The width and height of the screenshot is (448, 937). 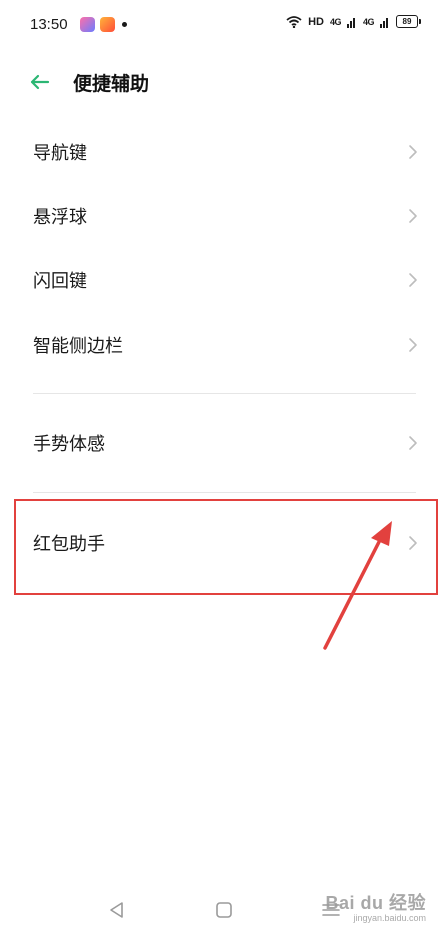 What do you see at coordinates (111, 84) in the screenshot?
I see `page-title: 便捷辅助` at bounding box center [111, 84].